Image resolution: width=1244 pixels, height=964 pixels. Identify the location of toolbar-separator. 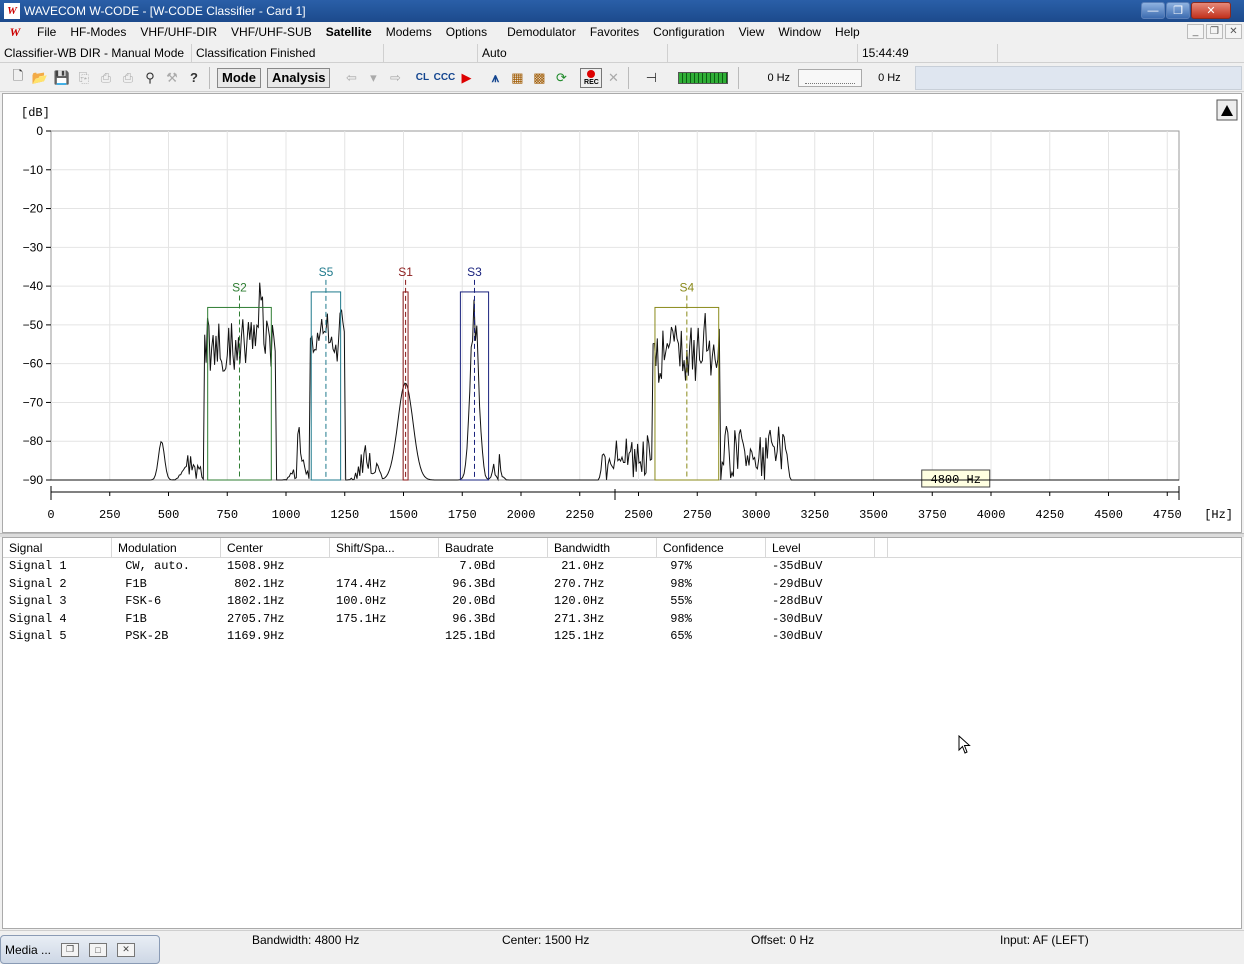
(209, 77).